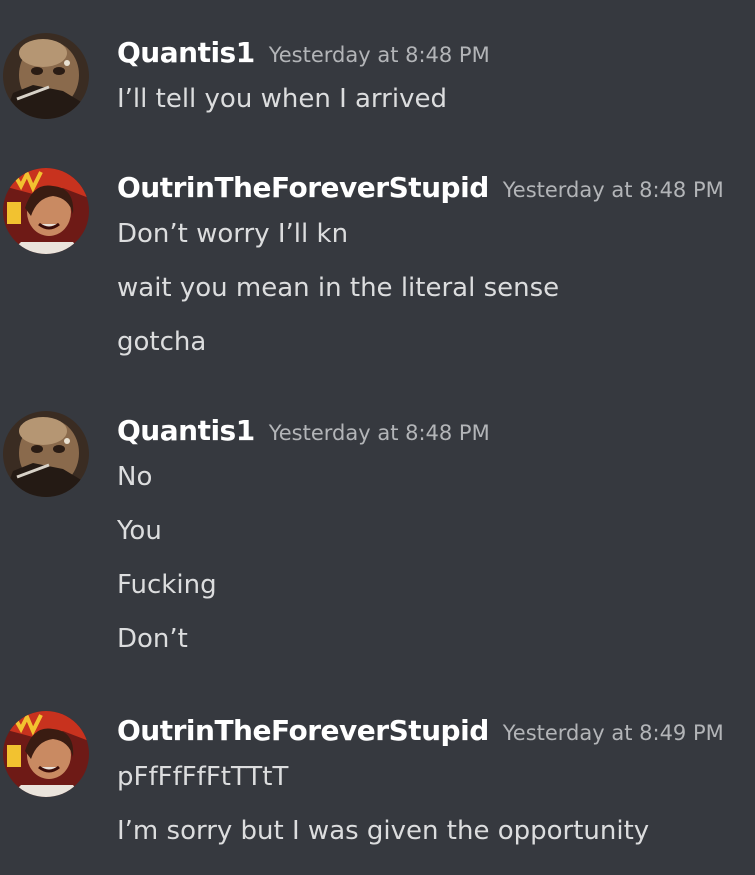  I want to click on message-text: Fucking, so click(167, 585).